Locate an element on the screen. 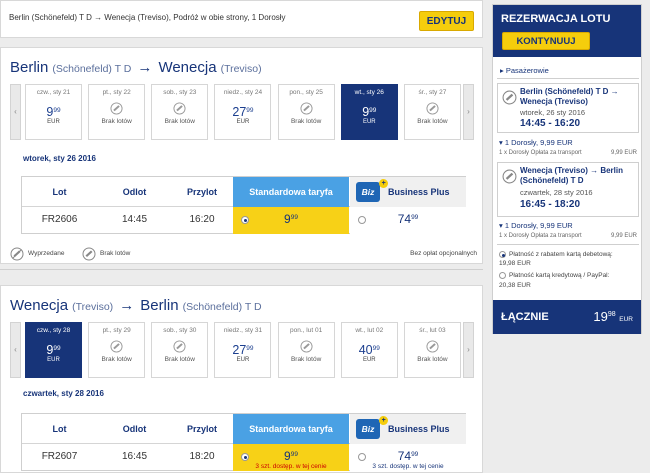 This screenshot has width=650, height=473. standard-fare-option: 999 is located at coordinates (291, 220).